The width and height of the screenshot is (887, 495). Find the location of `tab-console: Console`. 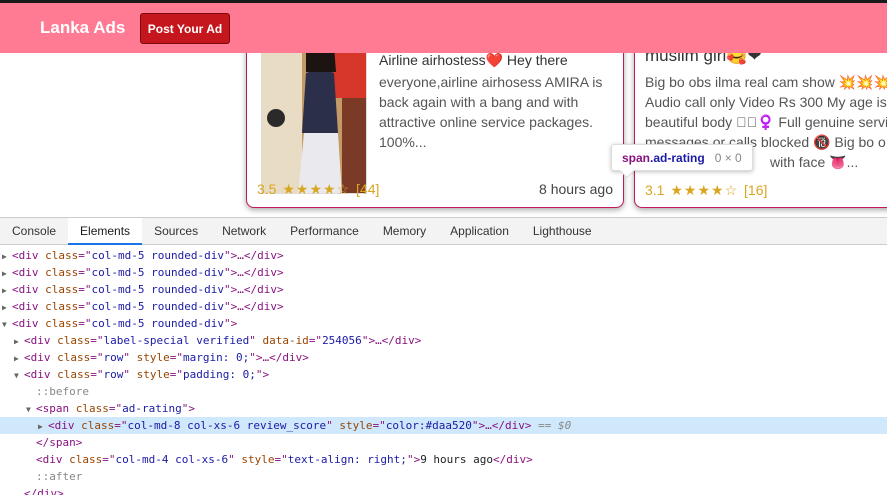

tab-console: Console is located at coordinates (34, 231).